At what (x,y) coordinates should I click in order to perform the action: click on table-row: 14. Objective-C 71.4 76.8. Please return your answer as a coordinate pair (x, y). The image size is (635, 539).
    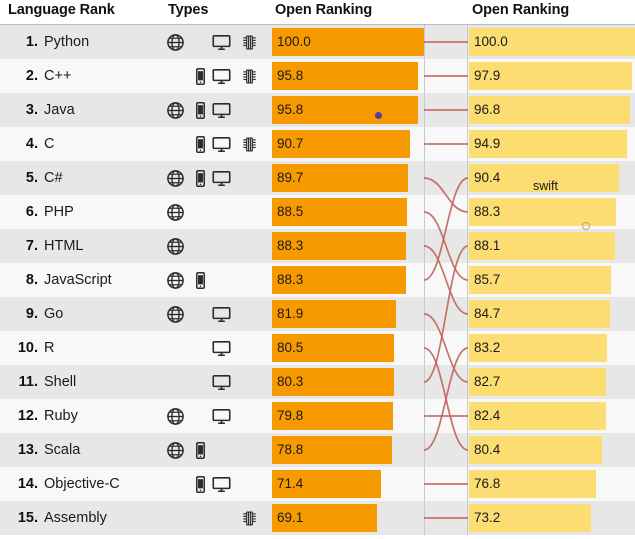
    Looking at the image, I should click on (317, 484).